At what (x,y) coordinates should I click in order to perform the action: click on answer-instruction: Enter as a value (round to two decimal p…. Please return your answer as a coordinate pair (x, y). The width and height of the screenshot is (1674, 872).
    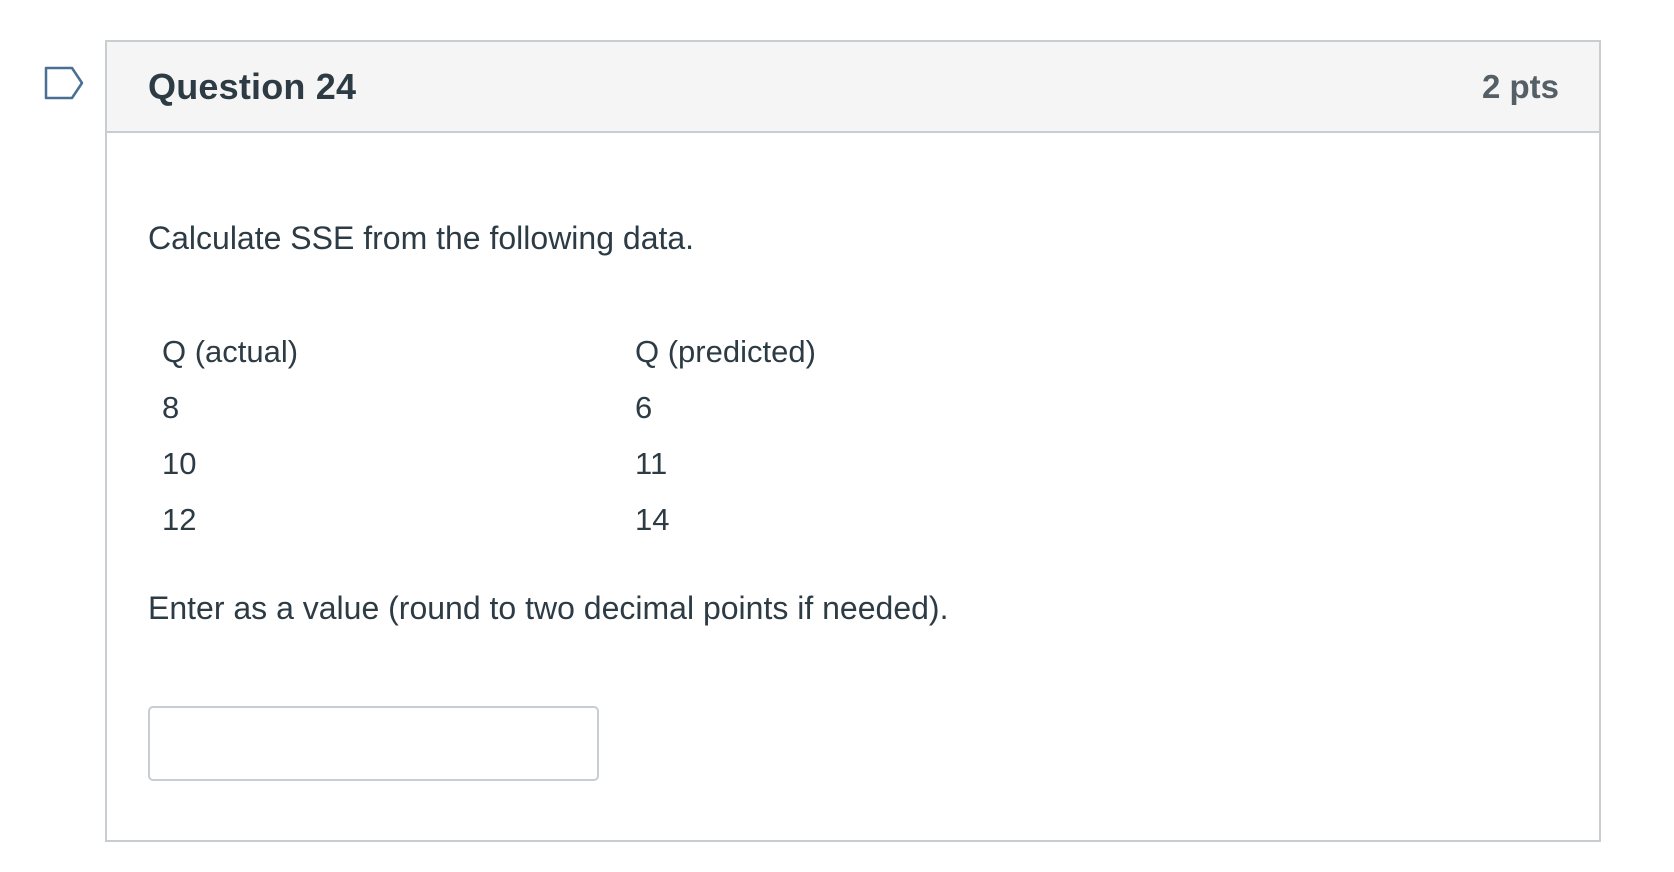
    Looking at the image, I should click on (548, 608).